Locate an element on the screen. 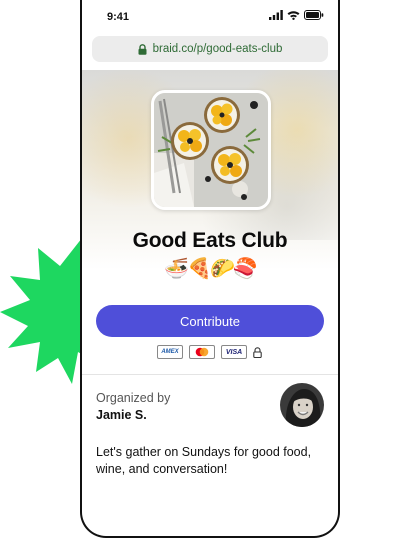 This screenshot has width=420, height=541. club-title: Good Eats Club is located at coordinates (210, 240).